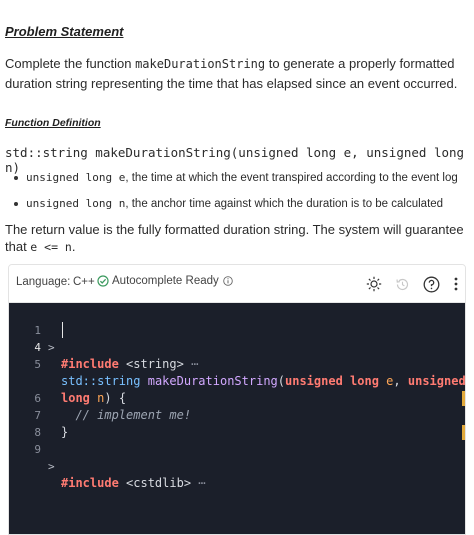 The width and height of the screenshot is (474, 535). I want to click on param-code: unsigned long n, so click(76, 203).